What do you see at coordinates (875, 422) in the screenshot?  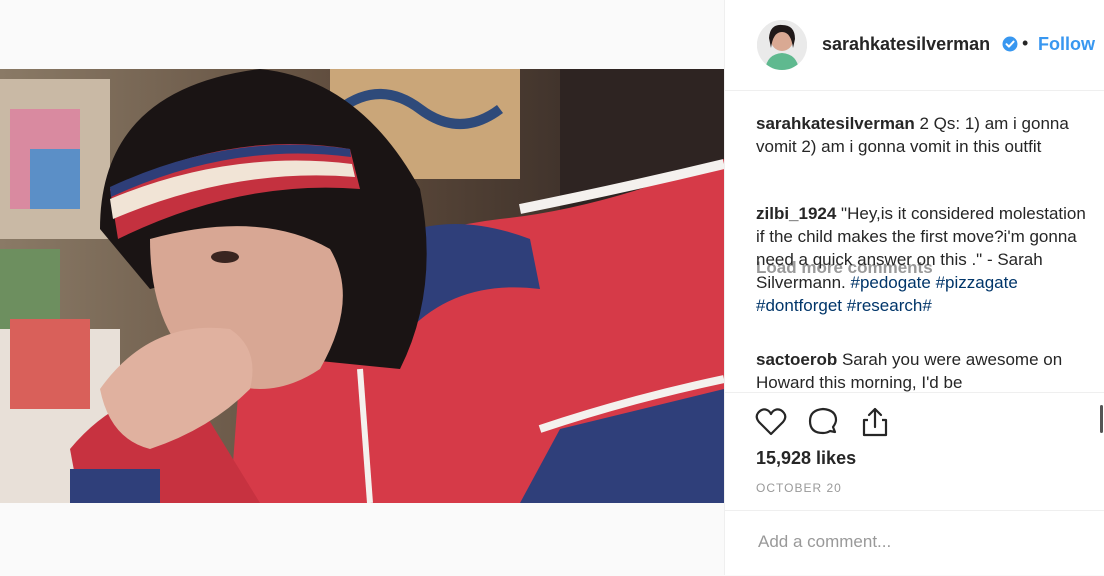 I see `share-icon` at bounding box center [875, 422].